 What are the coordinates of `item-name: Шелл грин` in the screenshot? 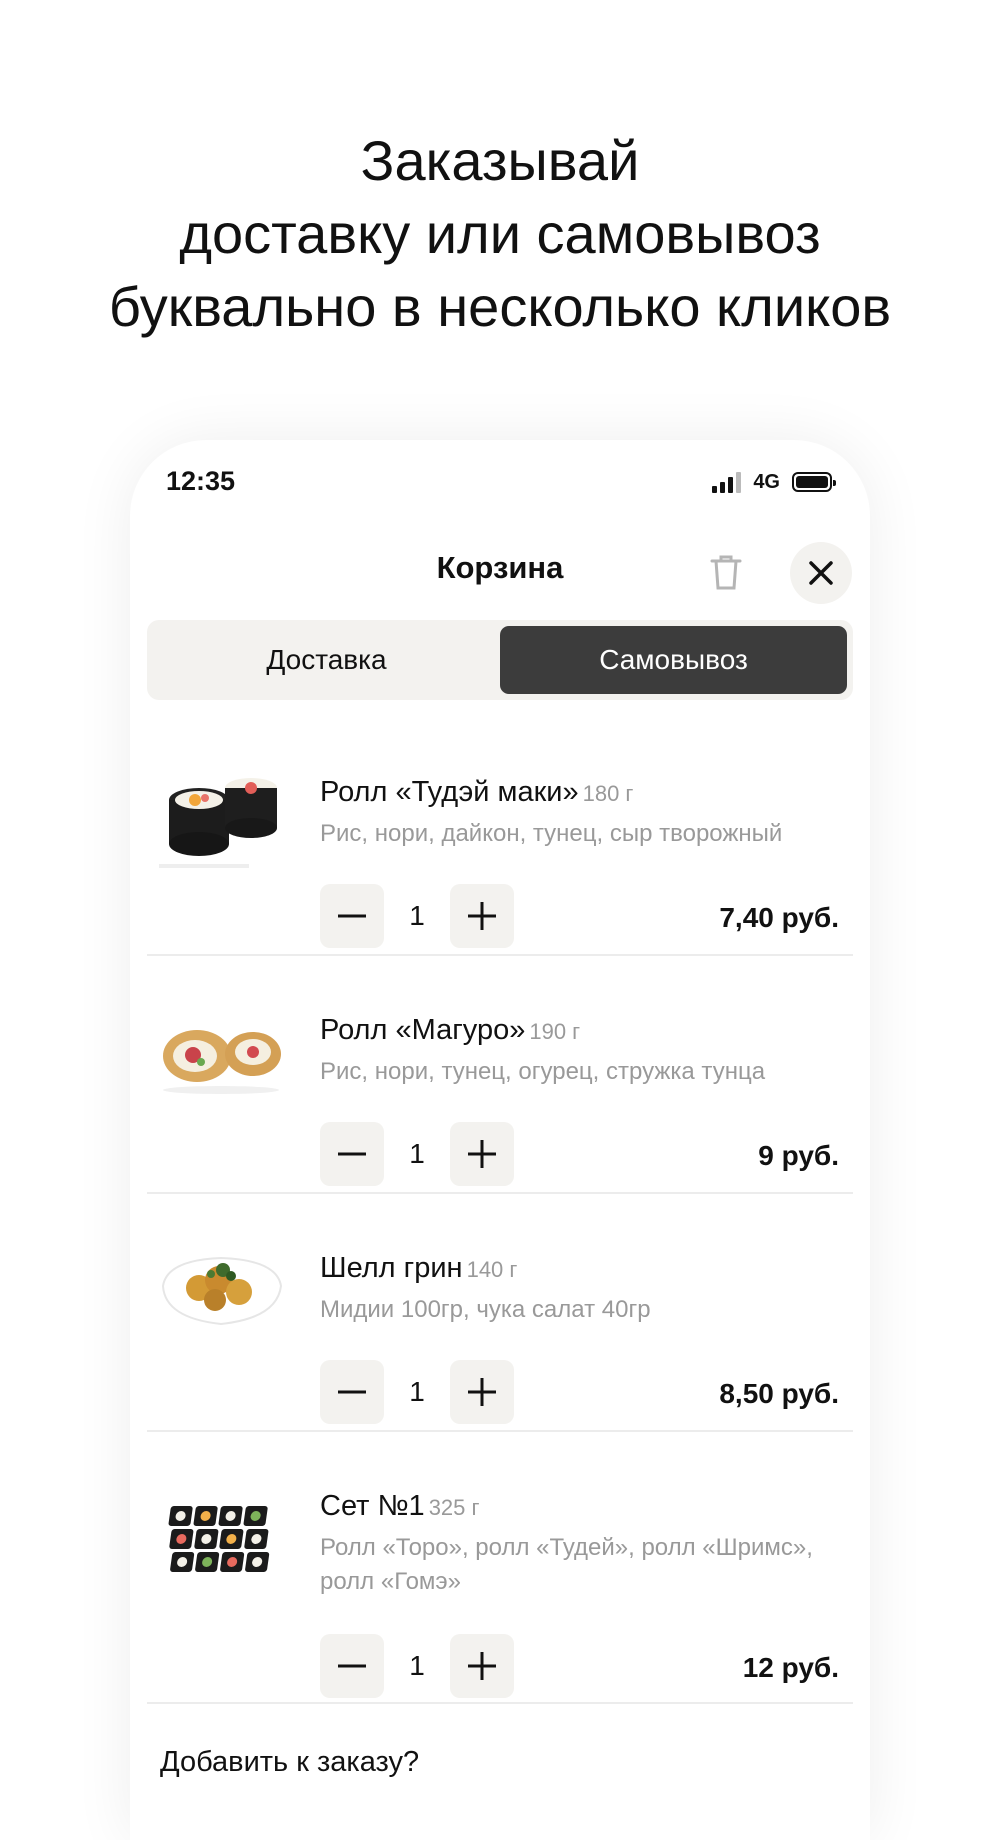 It's located at (391, 1268).